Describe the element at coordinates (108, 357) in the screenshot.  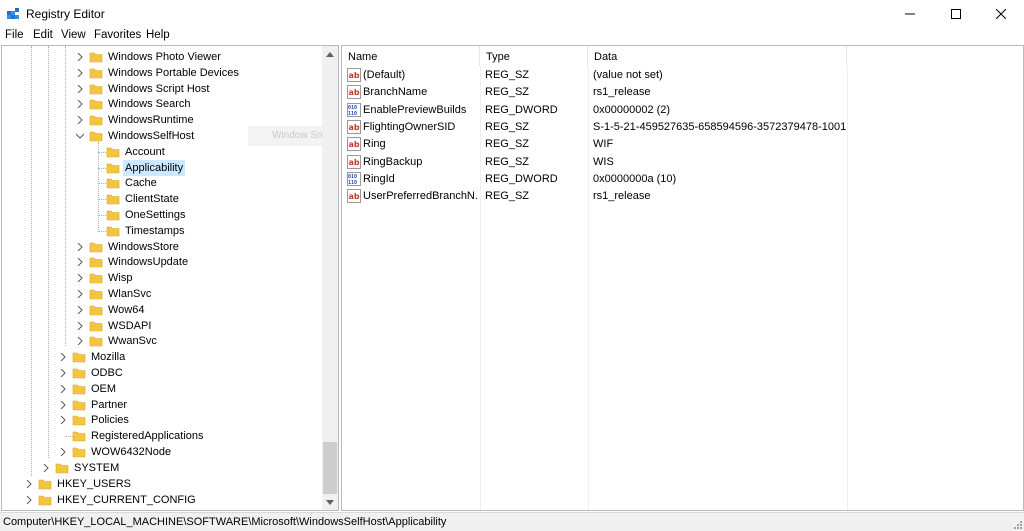
I see `tree-node-label: Mozilla` at that location.